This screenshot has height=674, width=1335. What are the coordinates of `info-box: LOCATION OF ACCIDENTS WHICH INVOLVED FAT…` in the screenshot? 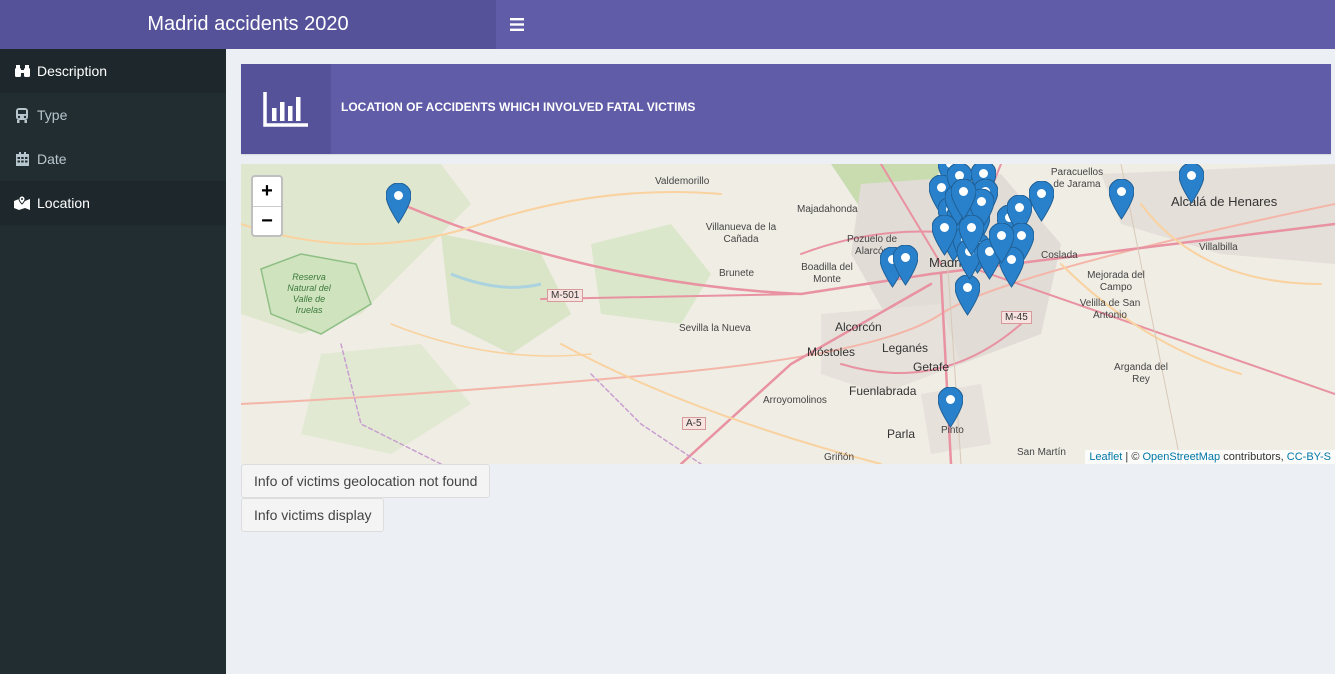 It's located at (786, 109).